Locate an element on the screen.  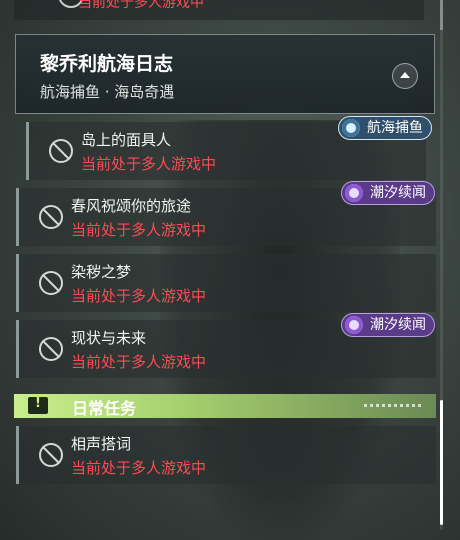
scrollbar-top-segment is located at coordinates (441, 15).